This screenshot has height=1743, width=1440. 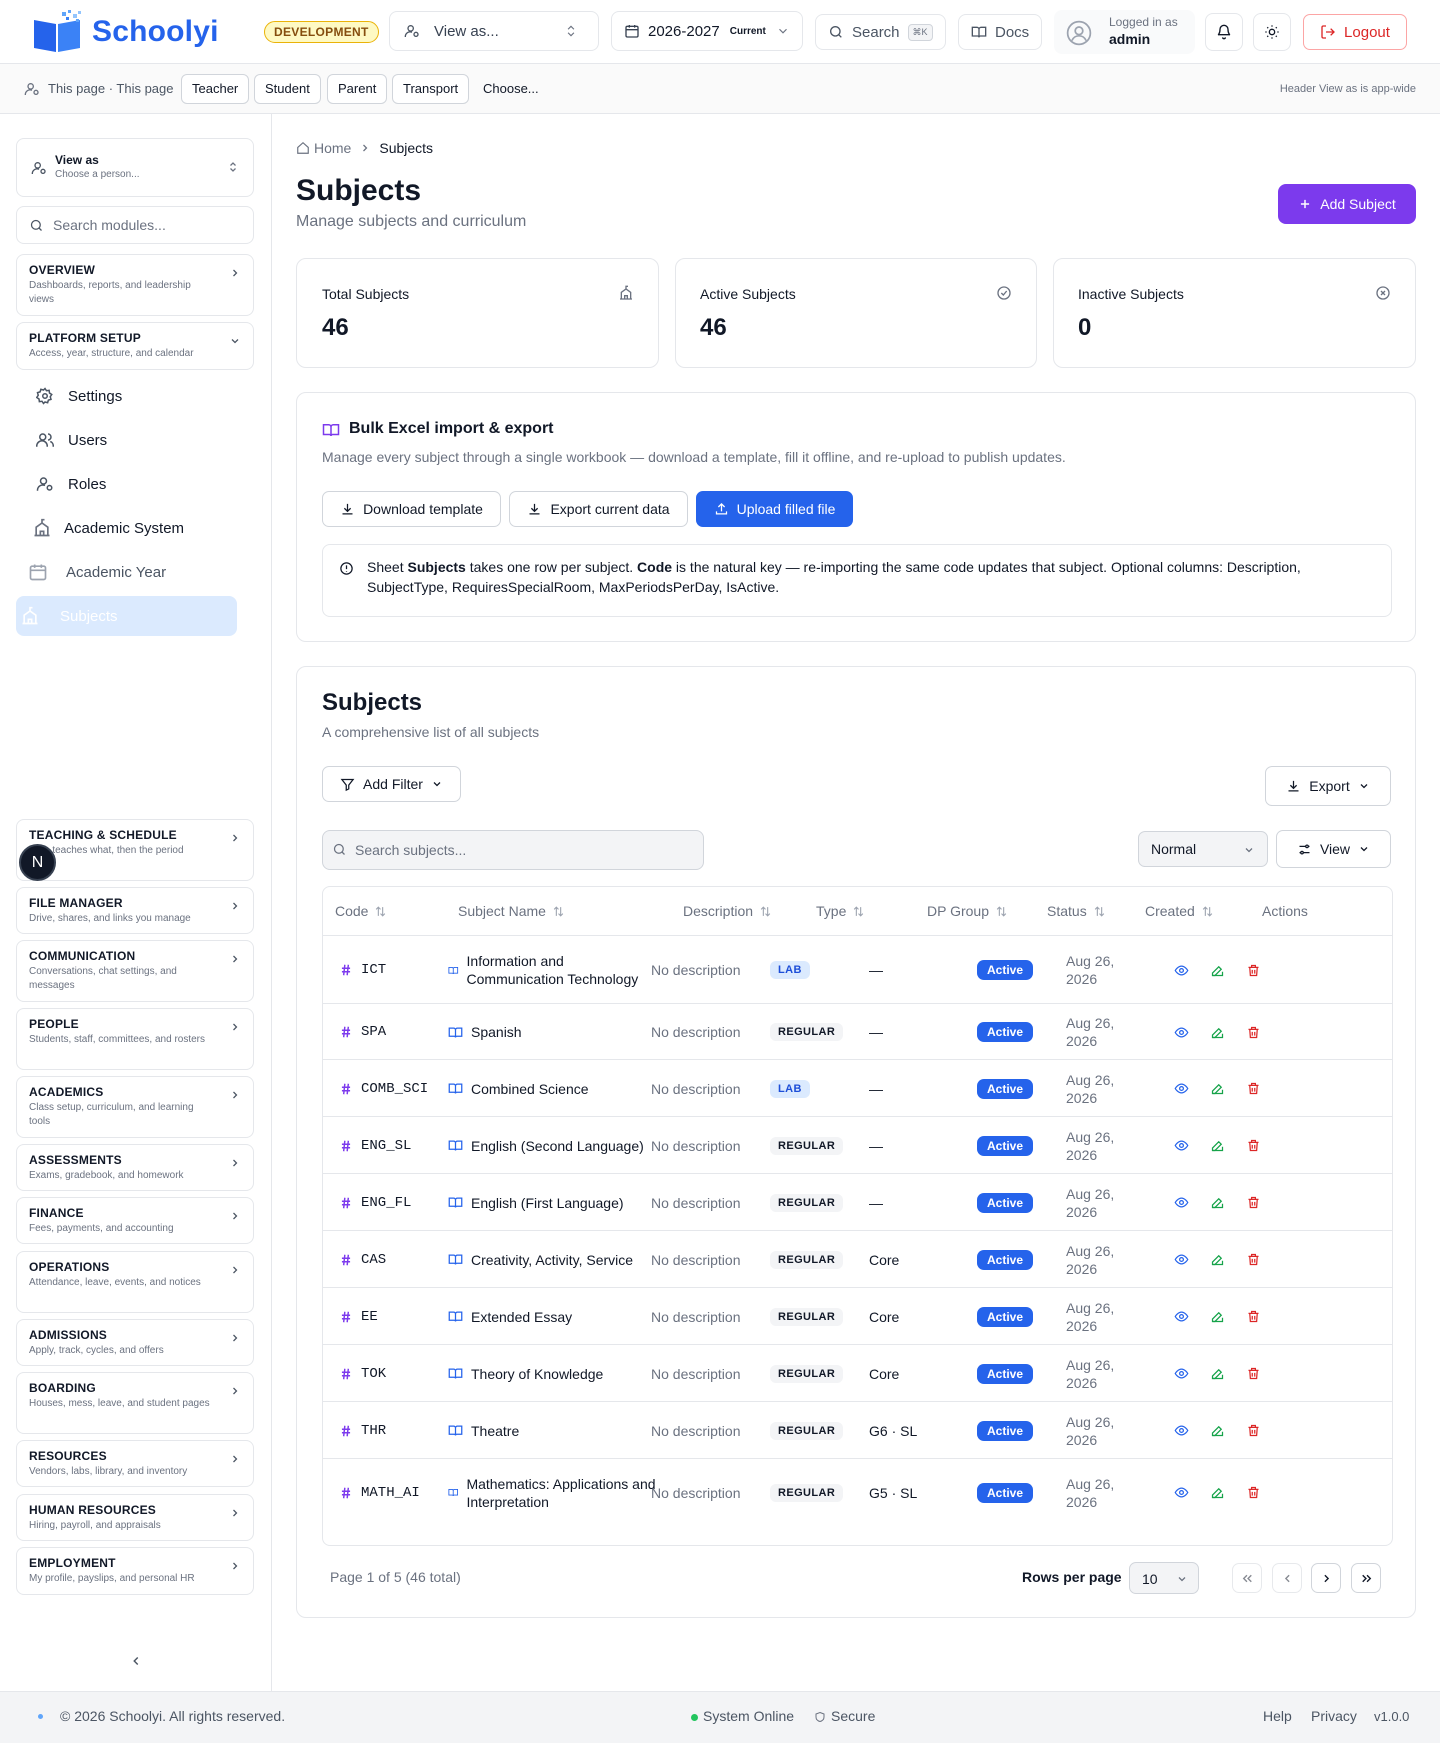 I want to click on chip-student: Student, so click(x=287, y=89).